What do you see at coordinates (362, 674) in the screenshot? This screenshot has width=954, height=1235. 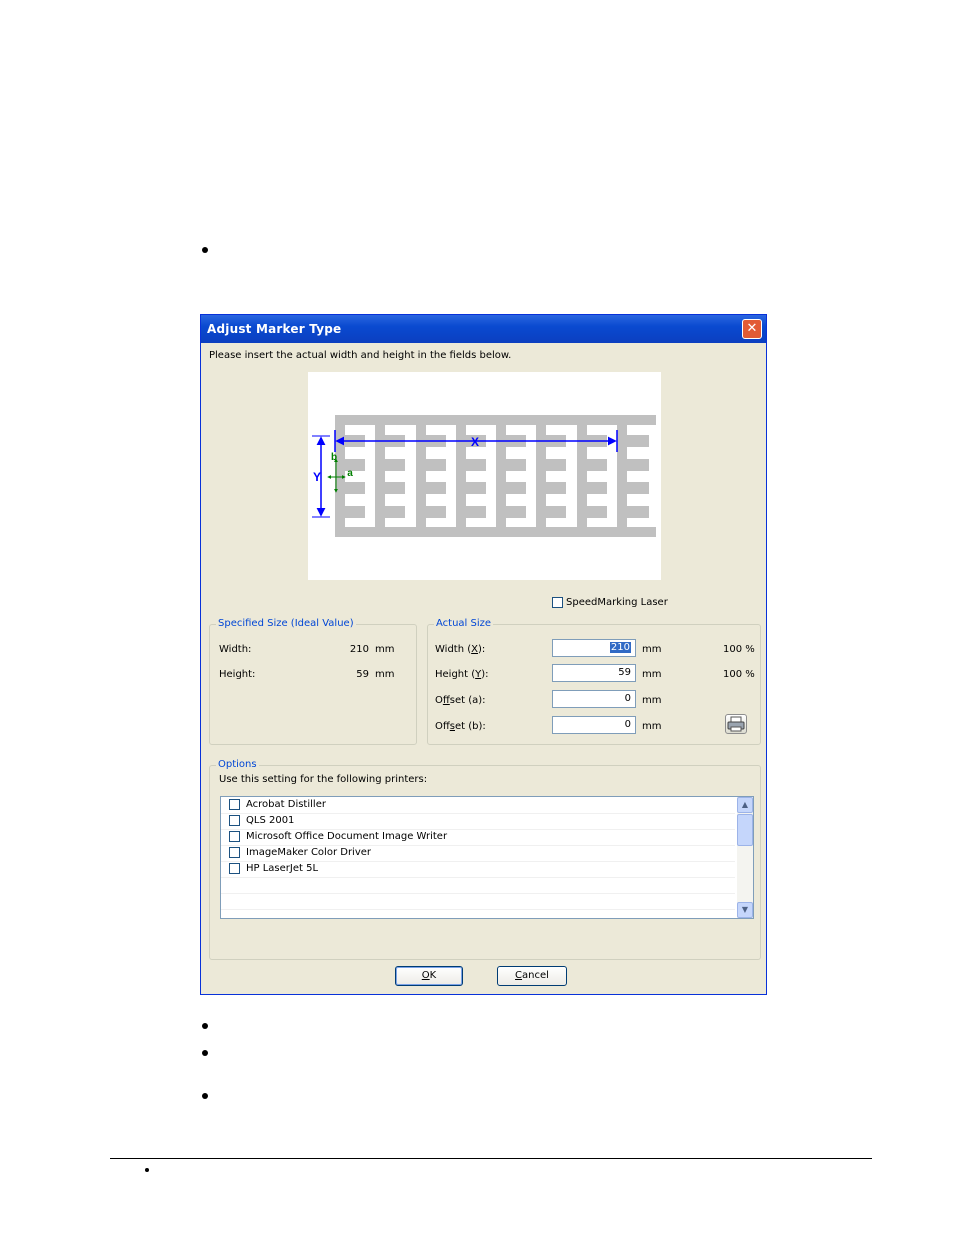 I see `specified-height-value: 59` at bounding box center [362, 674].